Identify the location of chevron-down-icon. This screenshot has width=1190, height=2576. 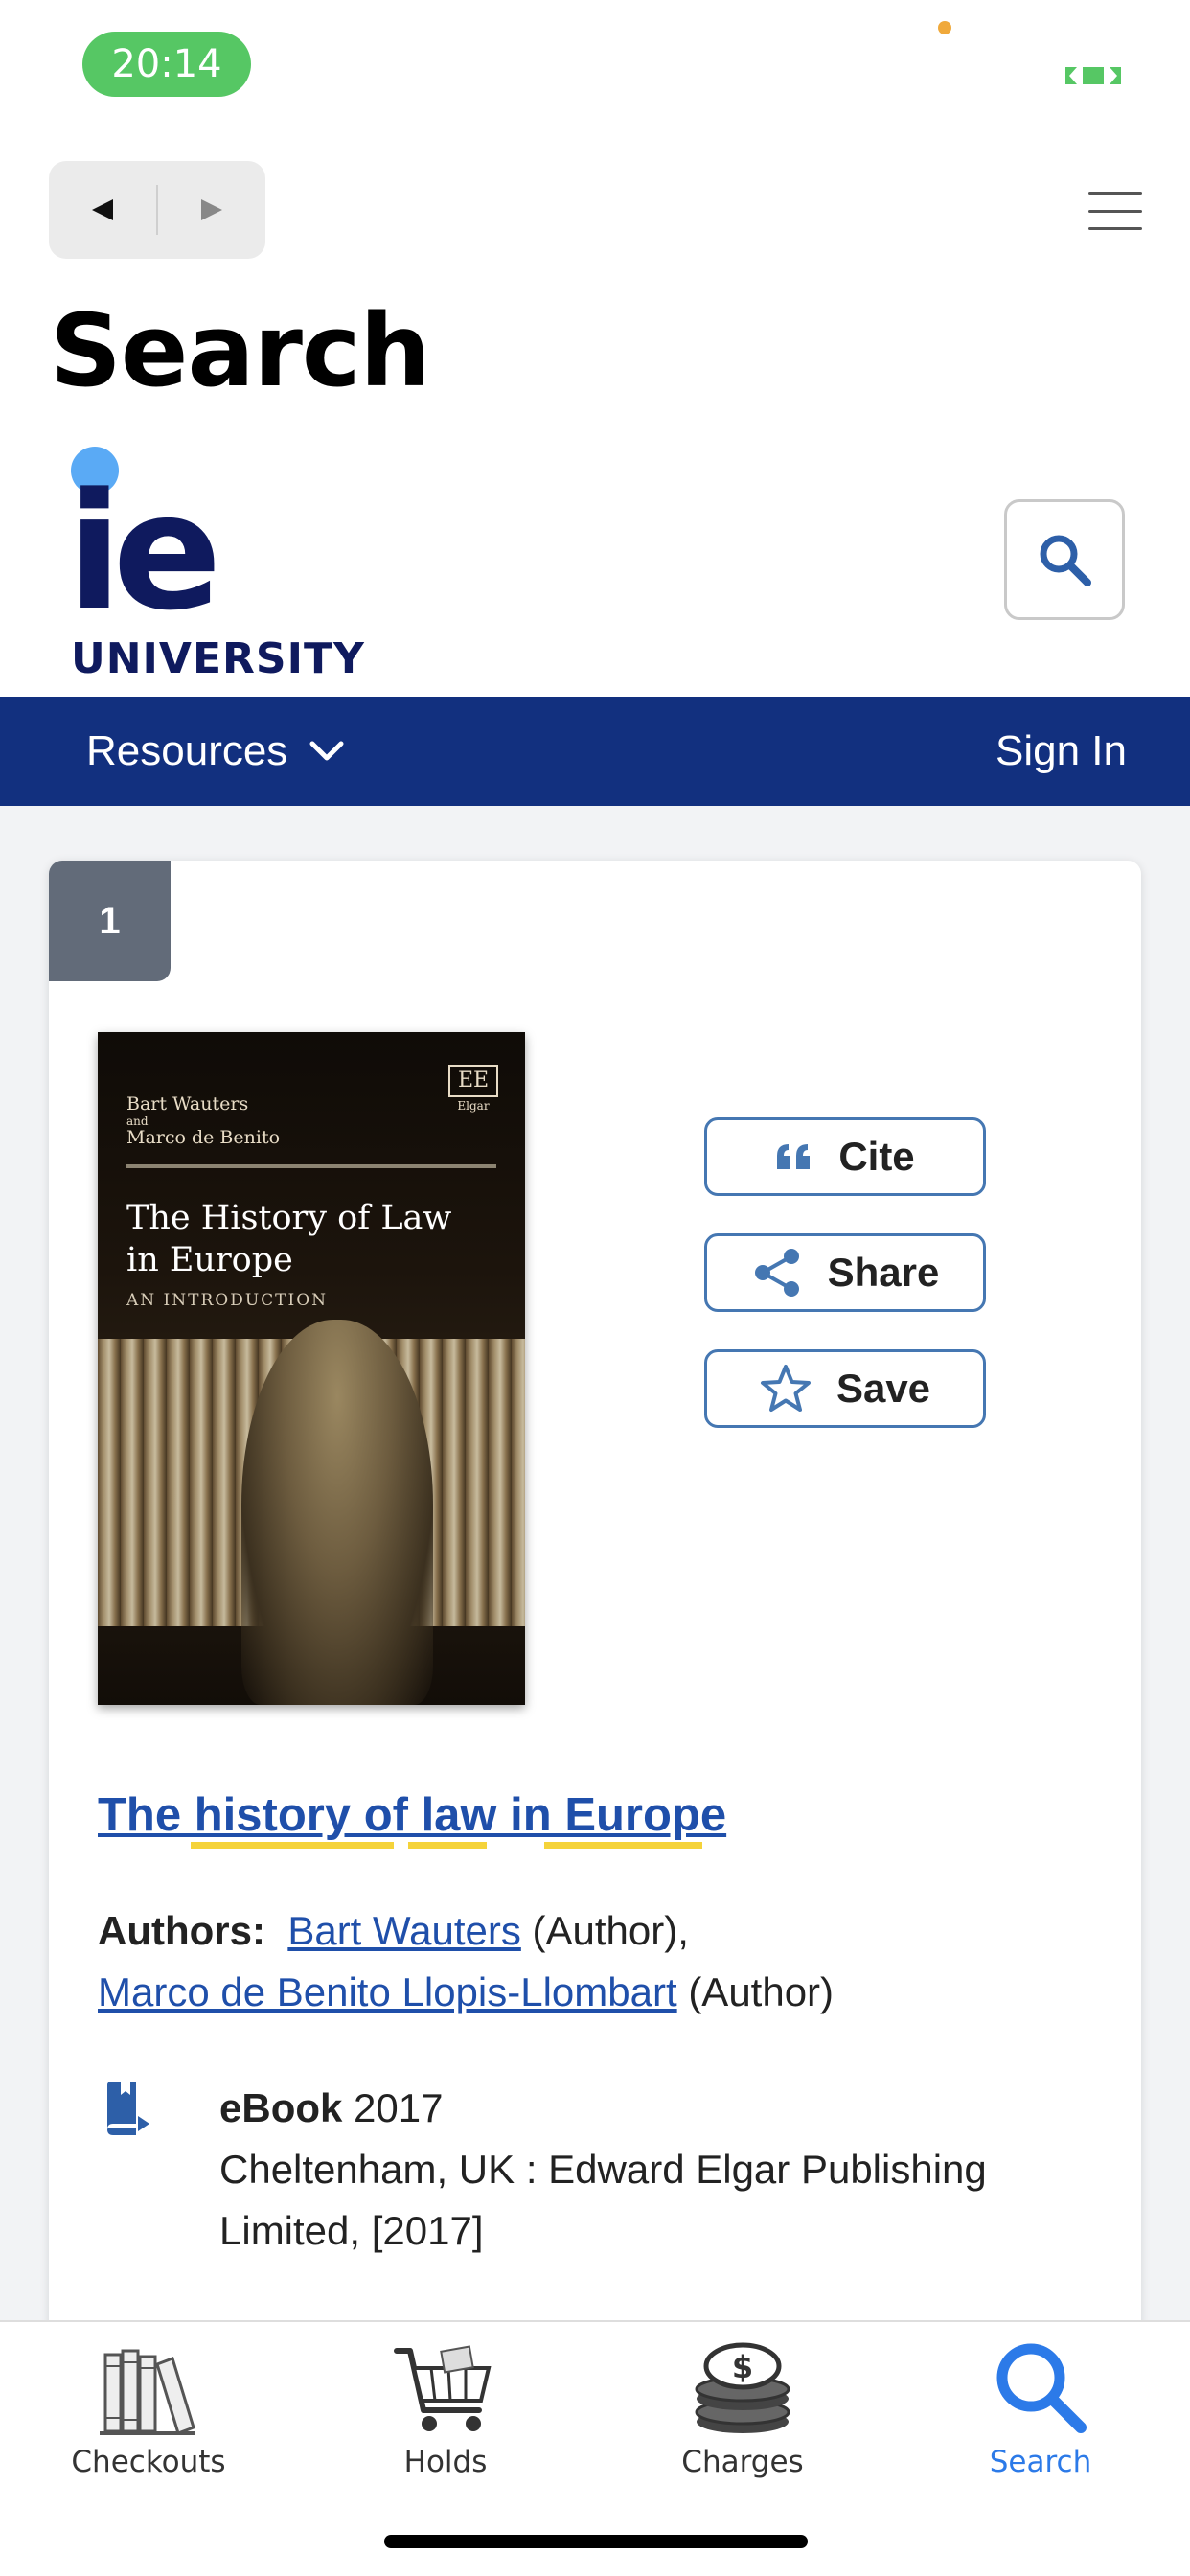
(326, 751).